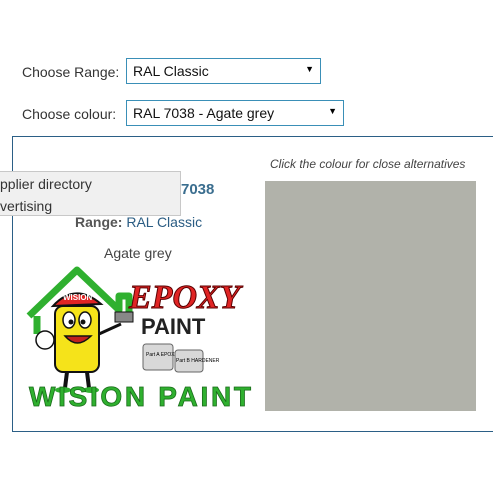  Describe the element at coordinates (71, 72) in the screenshot. I see `range-label: Choose Range:` at that location.